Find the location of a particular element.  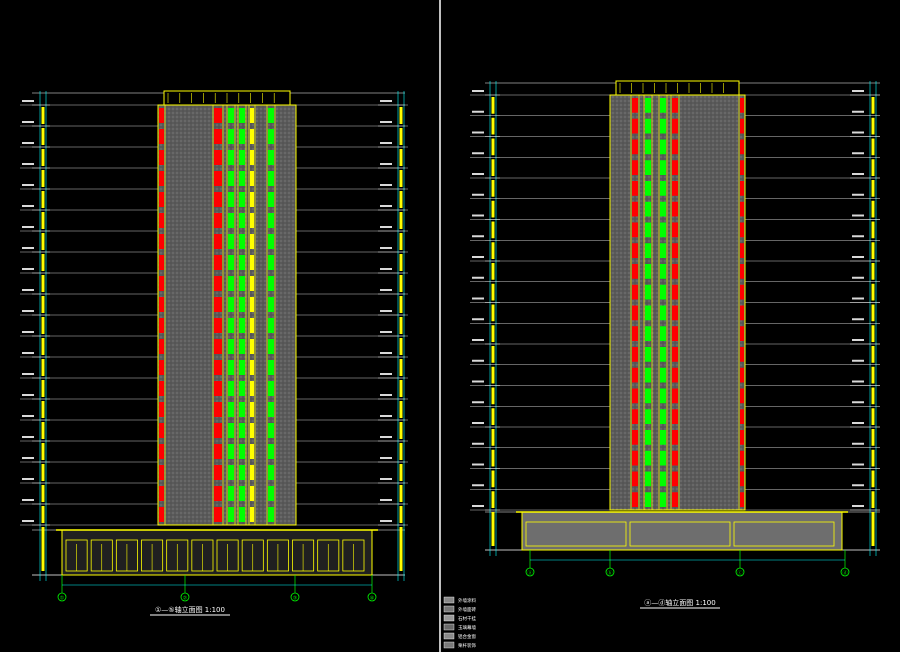

left-podium is located at coordinates (217, 552).